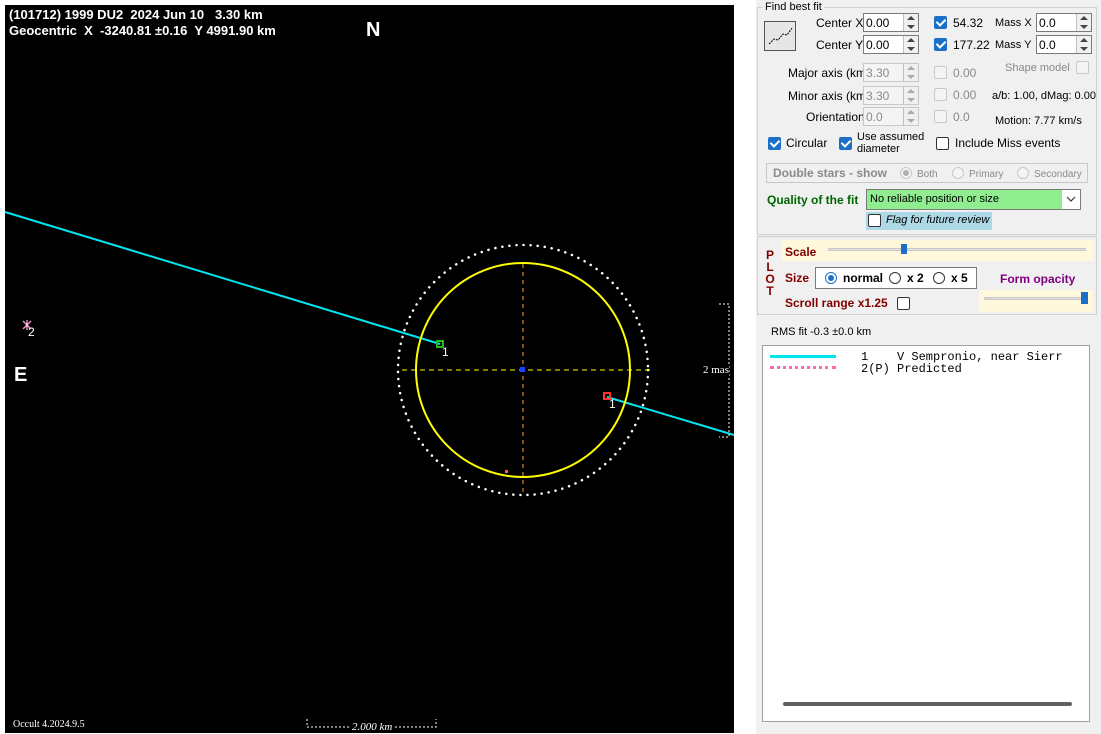  I want to click on version-label: Occult 4.2024.9.5, so click(49, 724).